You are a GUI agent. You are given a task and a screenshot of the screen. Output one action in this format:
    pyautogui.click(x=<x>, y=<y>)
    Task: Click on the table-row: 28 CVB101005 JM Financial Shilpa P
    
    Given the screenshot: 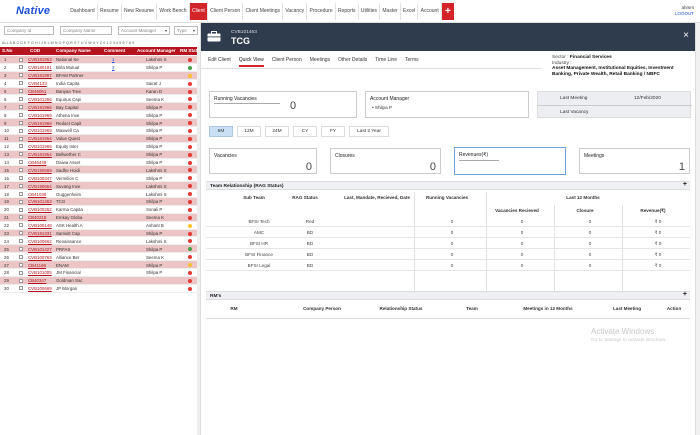 What is the action you would take?
    pyautogui.click(x=99, y=273)
    